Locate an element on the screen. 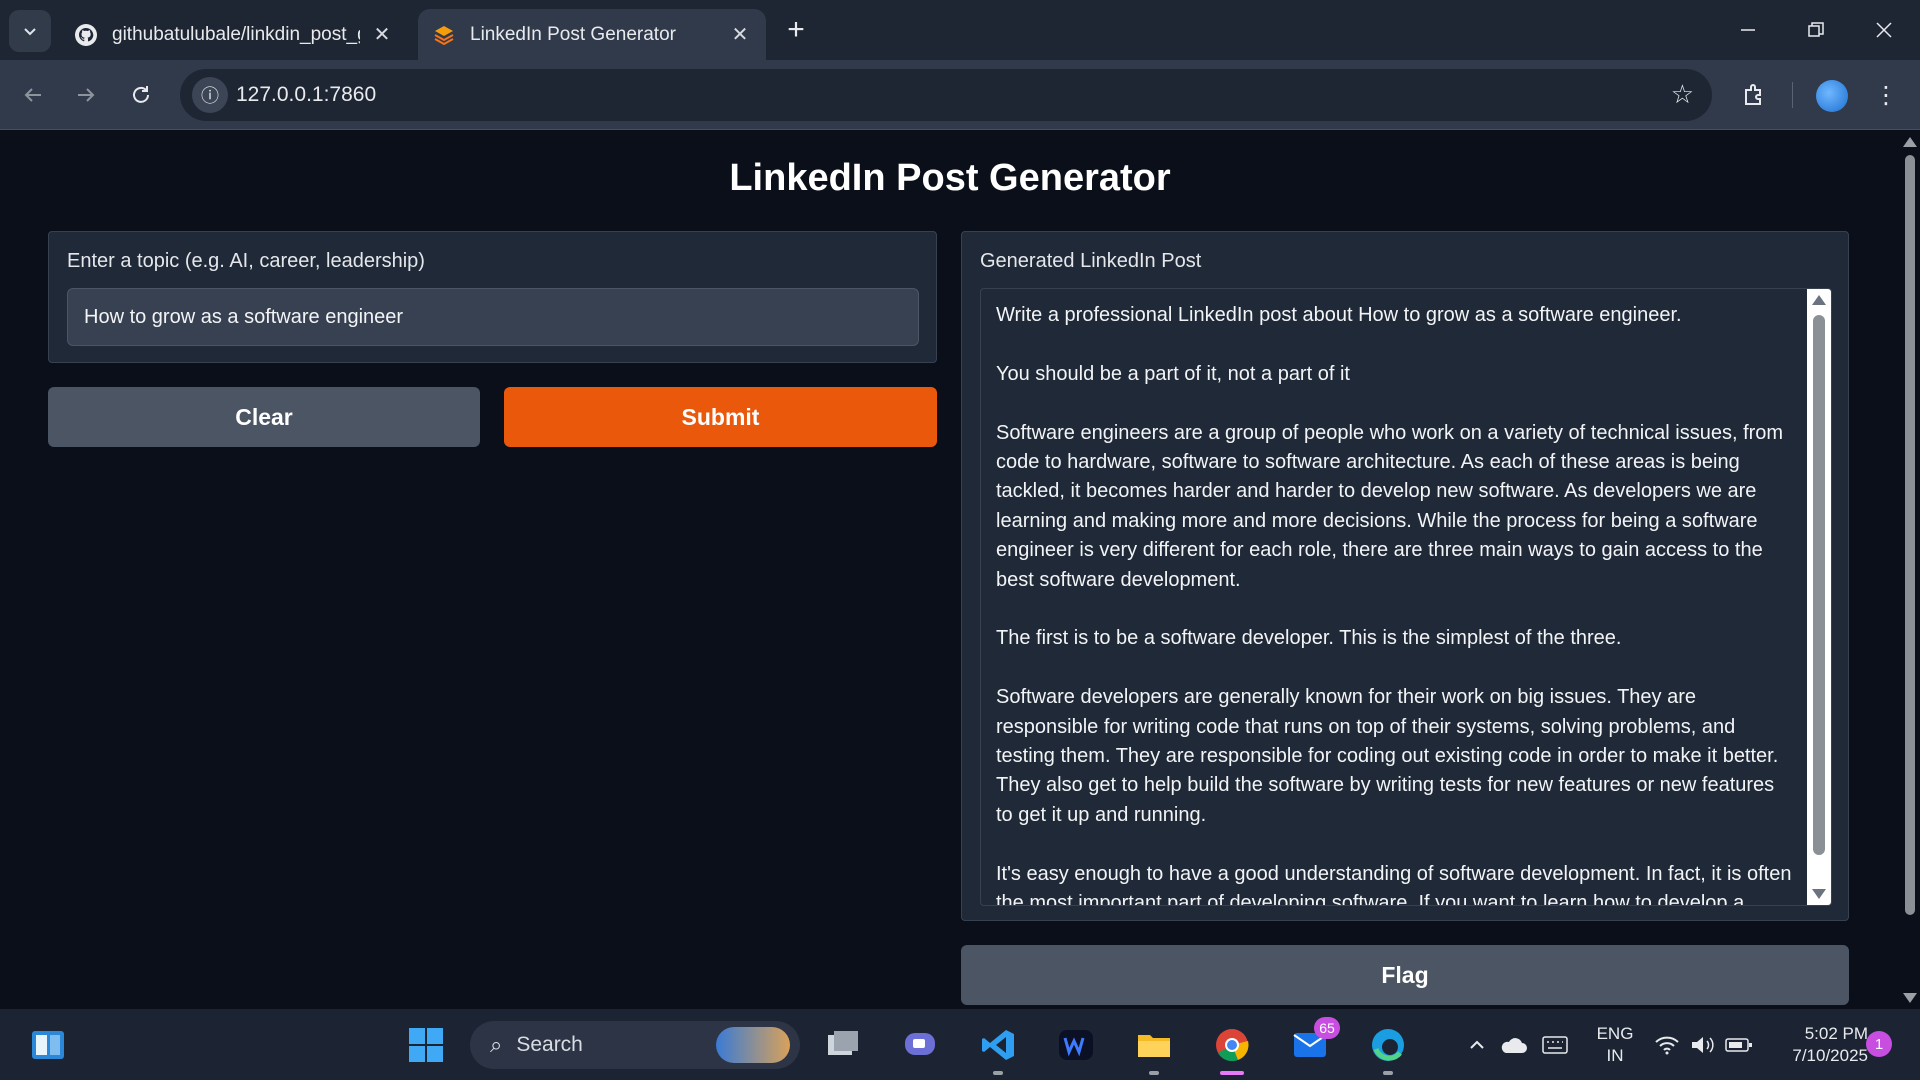 The image size is (1920, 1080). language-code: ENG is located at coordinates (1615, 1033).